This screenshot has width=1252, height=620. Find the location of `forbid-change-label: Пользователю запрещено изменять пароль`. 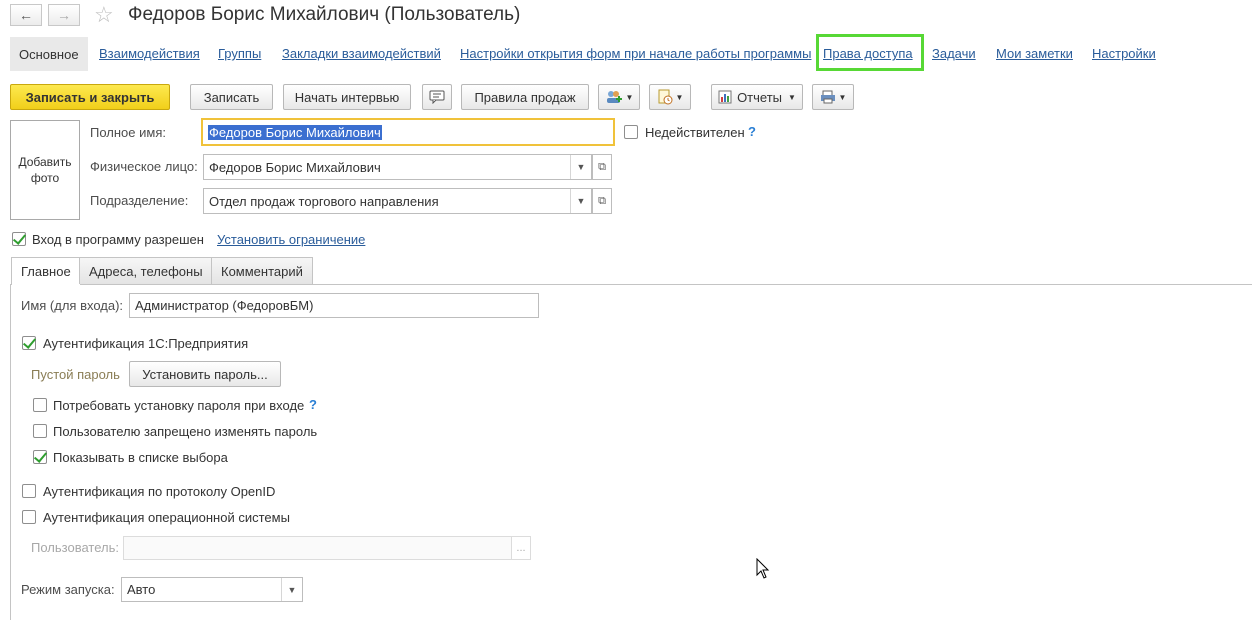

forbid-change-label: Пользователю запрещено изменять пароль is located at coordinates (185, 431).